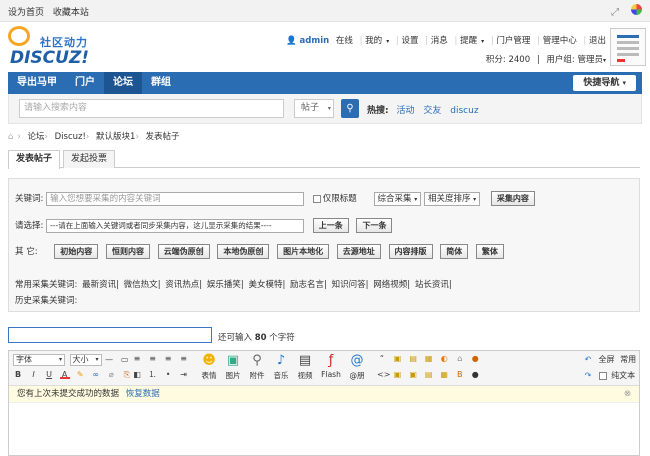  Describe the element at coordinates (628, 47) in the screenshot. I see `banner-thumbnail` at that location.